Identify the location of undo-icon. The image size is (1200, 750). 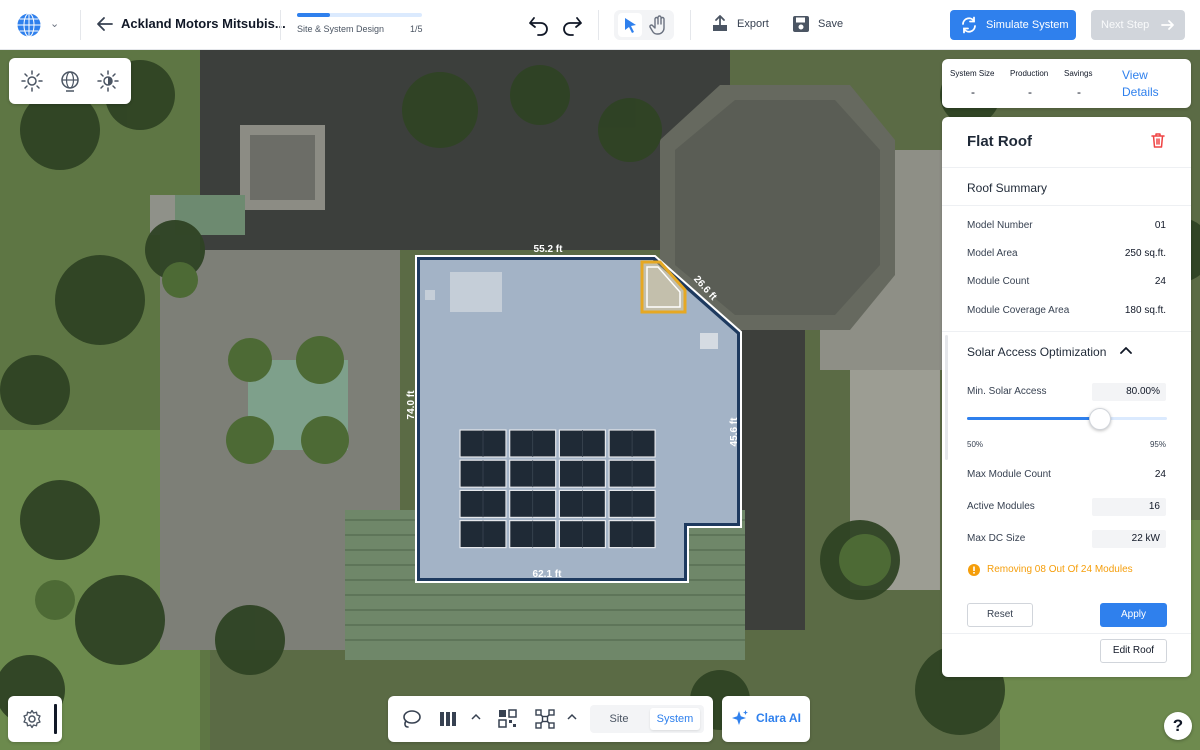
(539, 25).